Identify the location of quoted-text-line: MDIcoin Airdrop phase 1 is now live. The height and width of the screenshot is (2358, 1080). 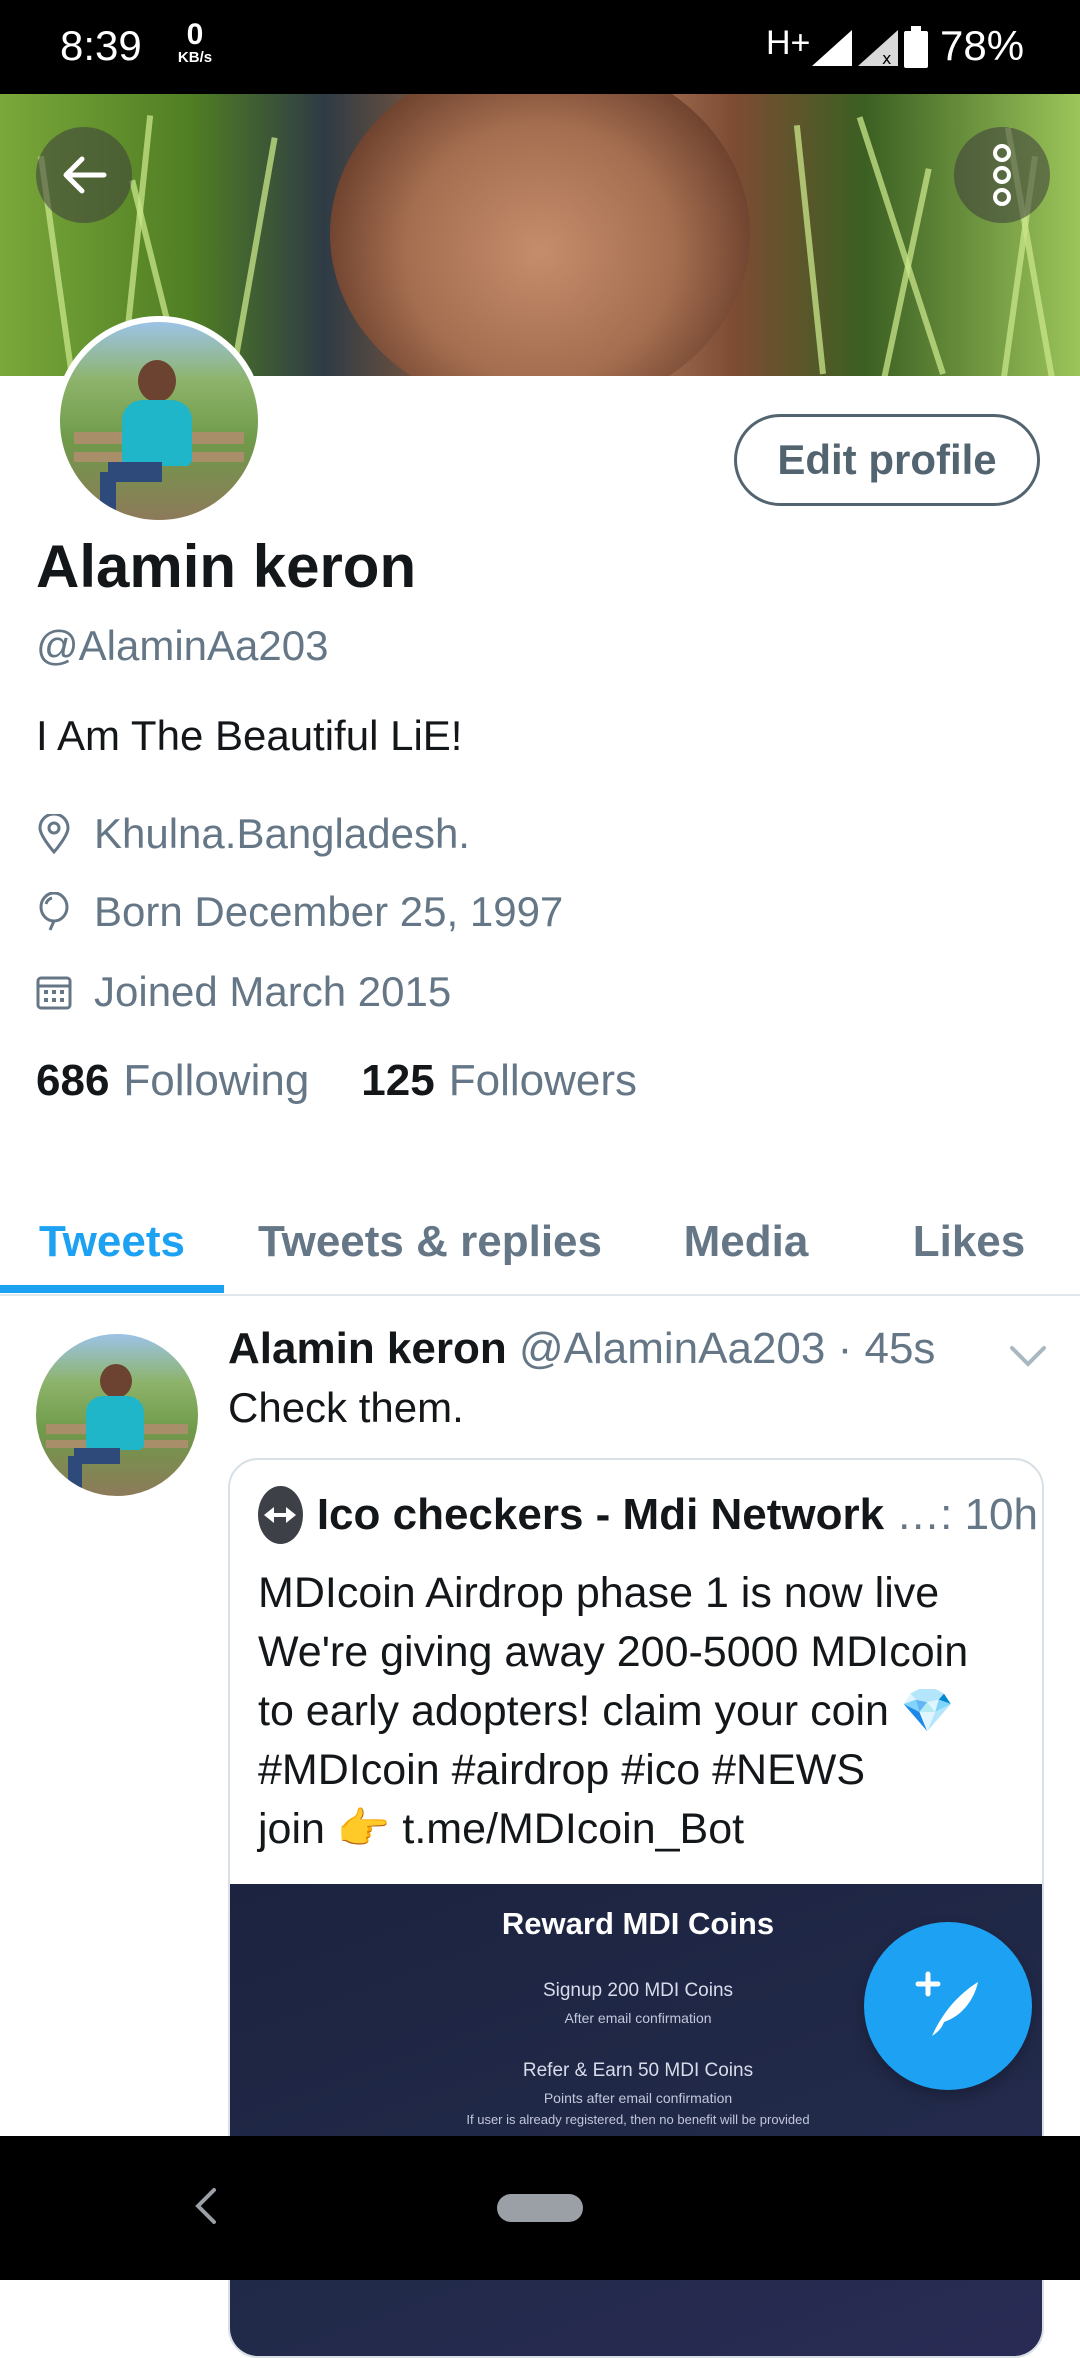
(599, 1593).